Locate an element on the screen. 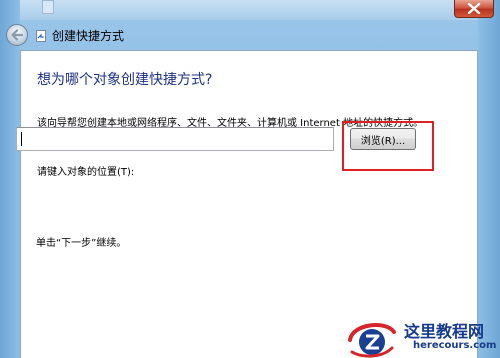 This screenshot has width=500, height=358. frame-left-border is located at coordinates (10, 179).